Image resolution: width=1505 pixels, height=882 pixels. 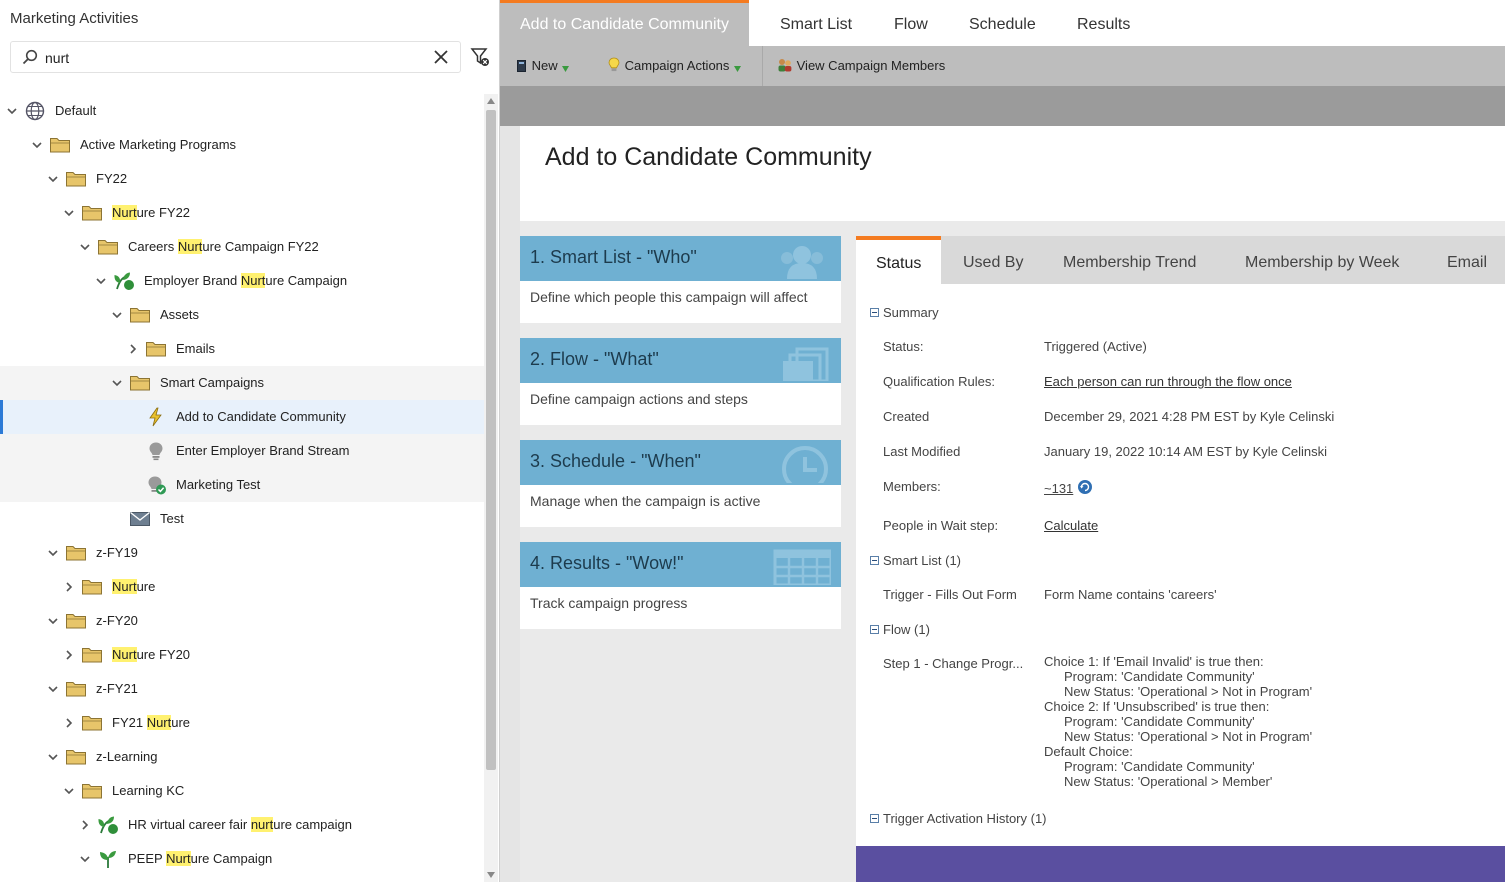 What do you see at coordinates (242, 587) in the screenshot?
I see `tree-row: Nurture` at bounding box center [242, 587].